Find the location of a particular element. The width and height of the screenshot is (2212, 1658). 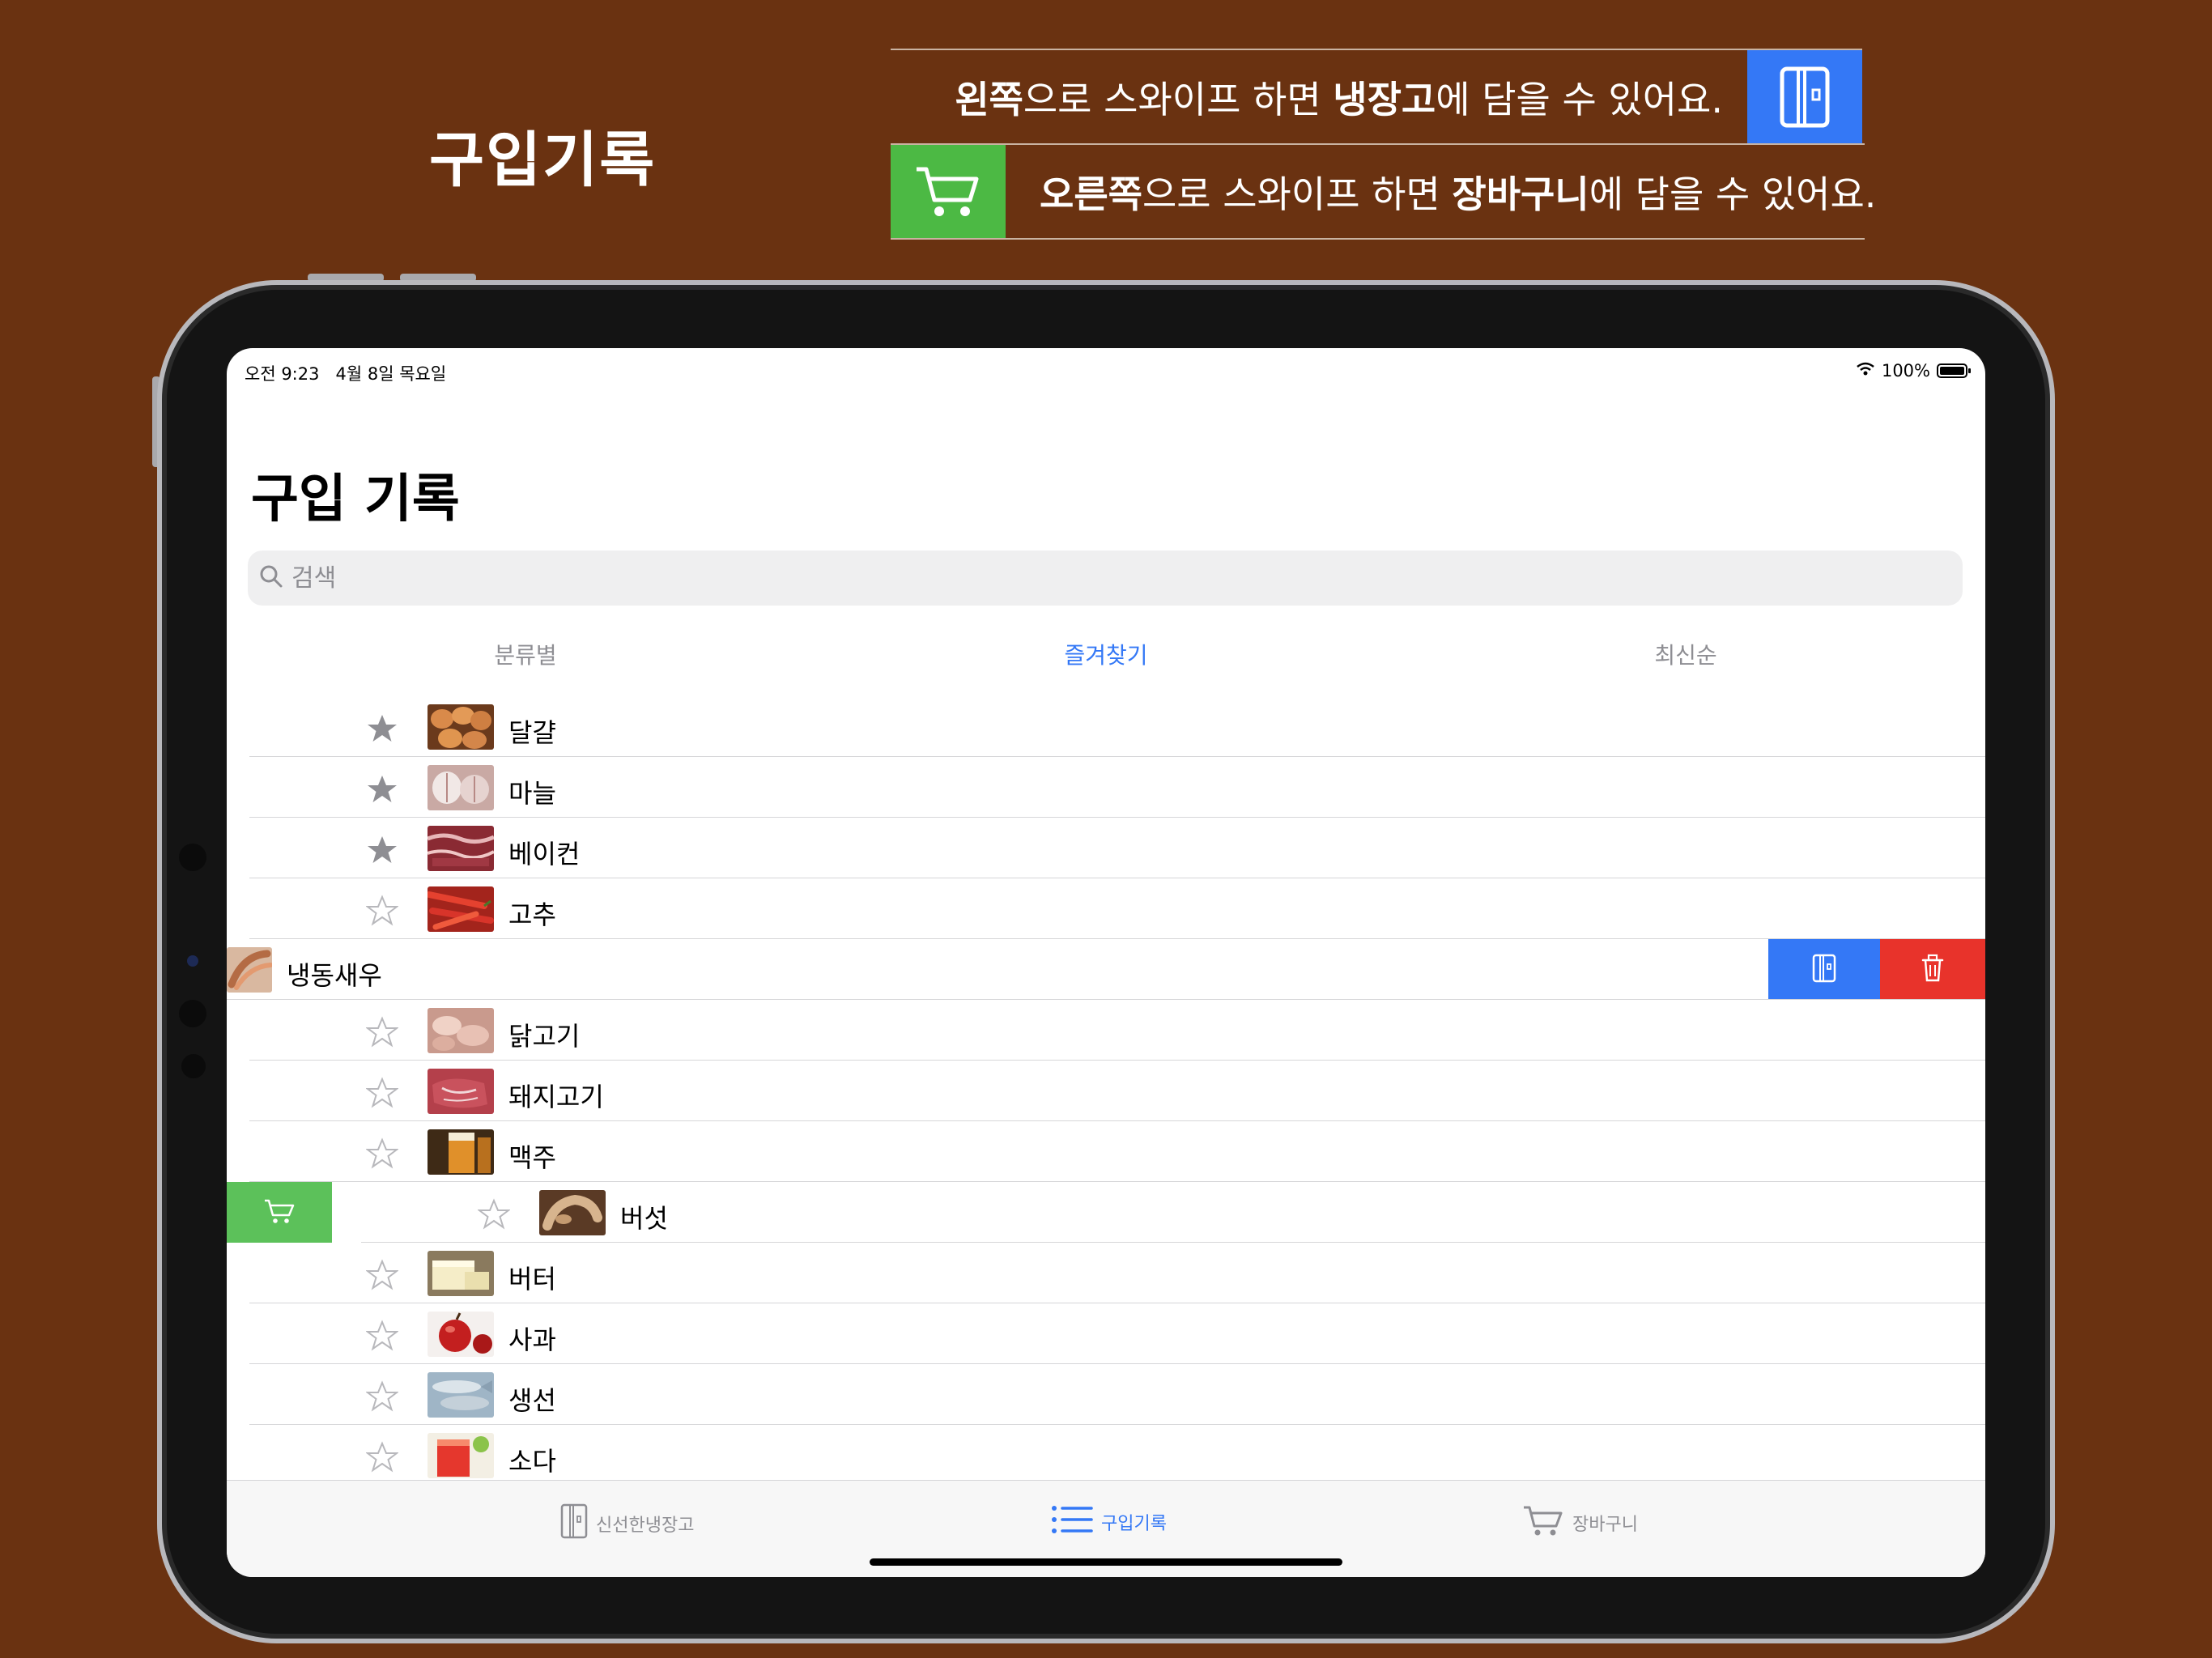

item-name: 생선 is located at coordinates (532, 1400).